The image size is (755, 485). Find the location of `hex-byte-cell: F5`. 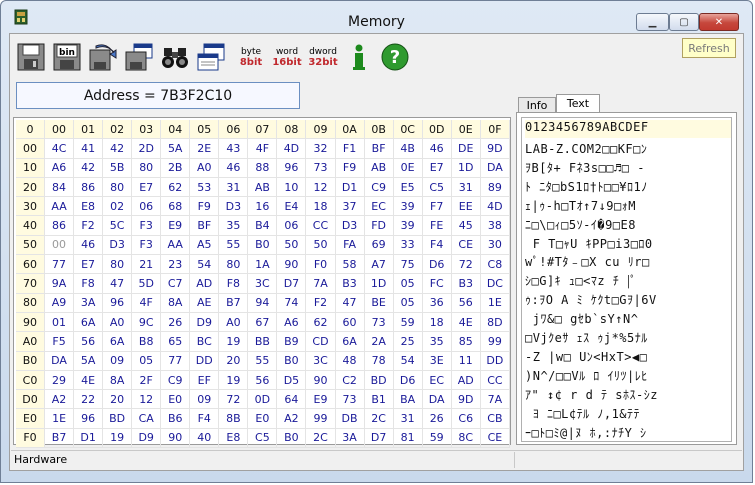

hex-byte-cell: F5 is located at coordinates (59, 341).